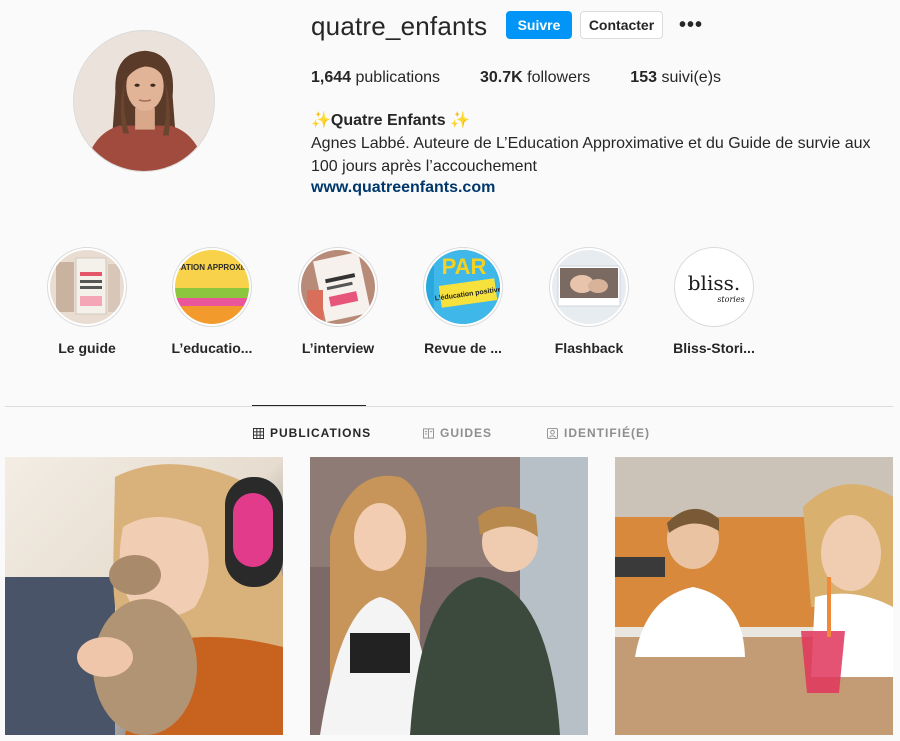 The height and width of the screenshot is (741, 900). I want to click on highlight-cover: L’ÉDUCATION APPROXIMATIVE, so click(212, 287).